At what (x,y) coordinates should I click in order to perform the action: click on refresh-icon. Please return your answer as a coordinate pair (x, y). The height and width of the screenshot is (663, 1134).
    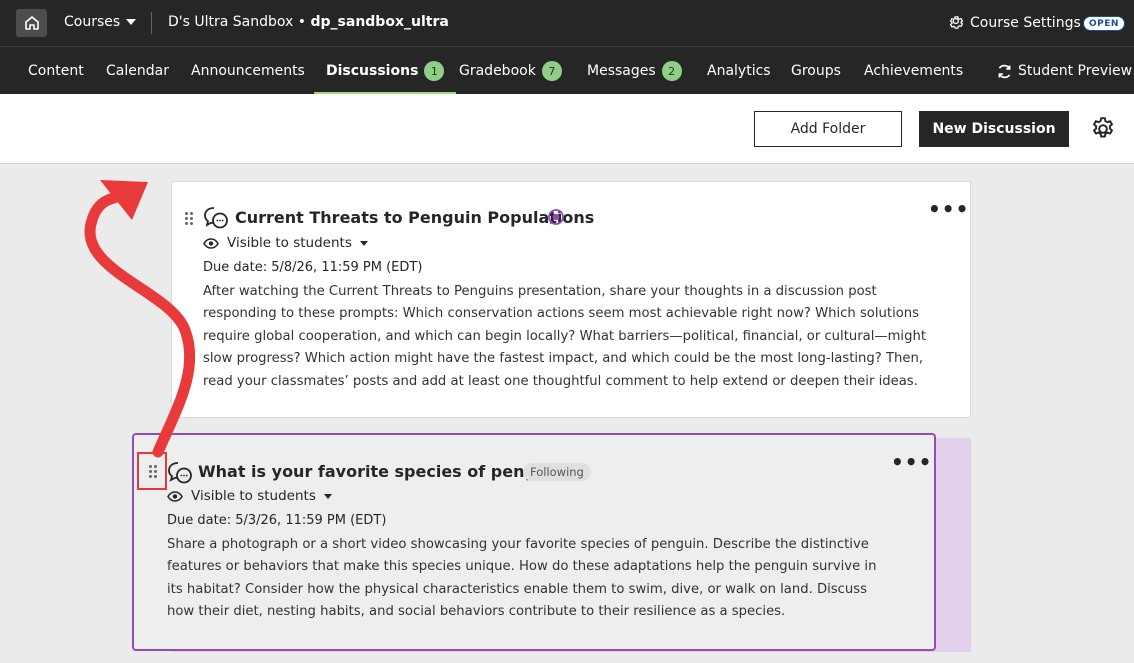
    Looking at the image, I should click on (1004, 71).